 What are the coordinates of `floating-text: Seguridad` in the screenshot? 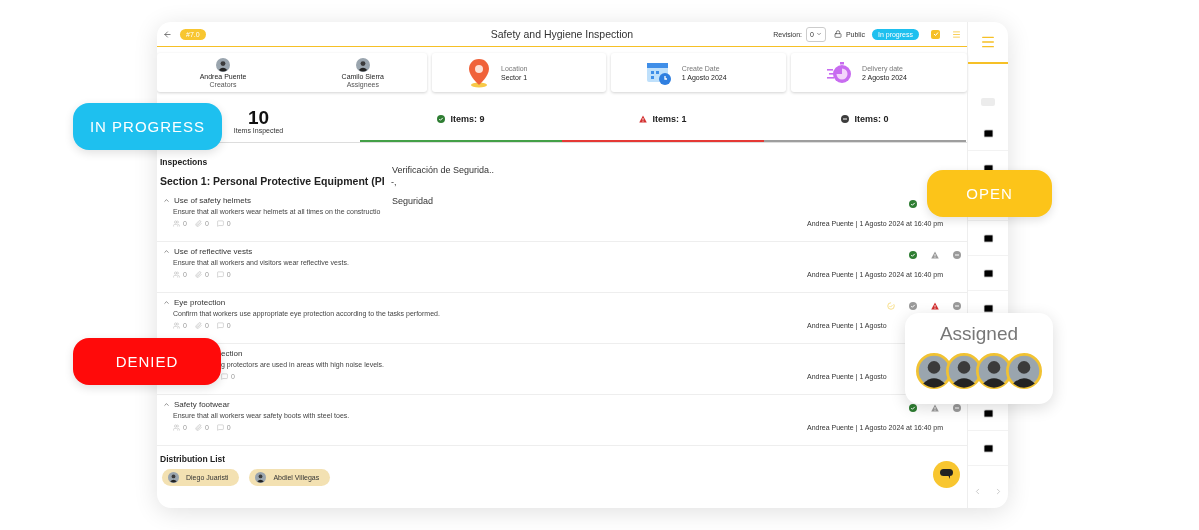 It's located at (413, 201).